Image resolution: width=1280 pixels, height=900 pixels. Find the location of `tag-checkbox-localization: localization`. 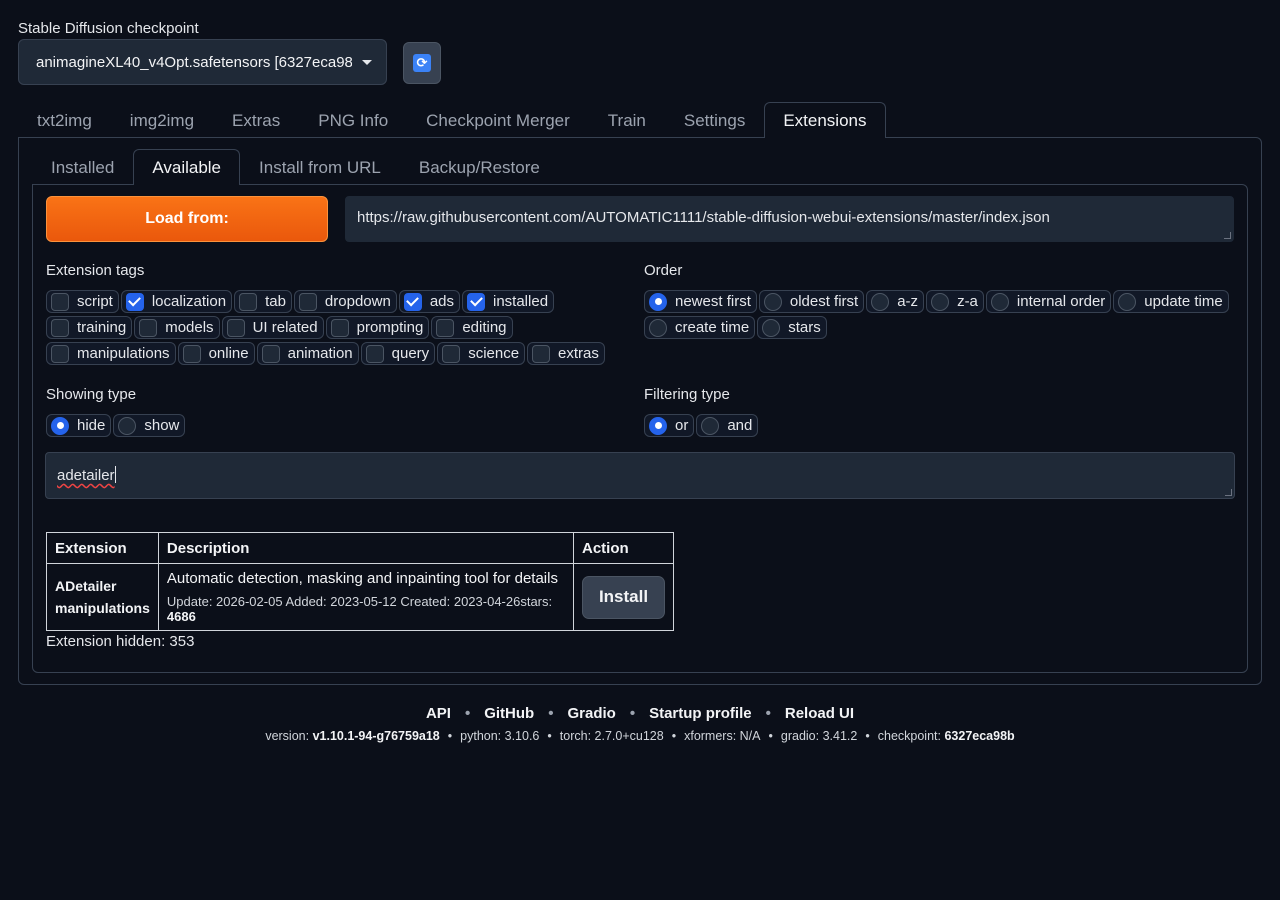

tag-checkbox-localization: localization is located at coordinates (176, 301).